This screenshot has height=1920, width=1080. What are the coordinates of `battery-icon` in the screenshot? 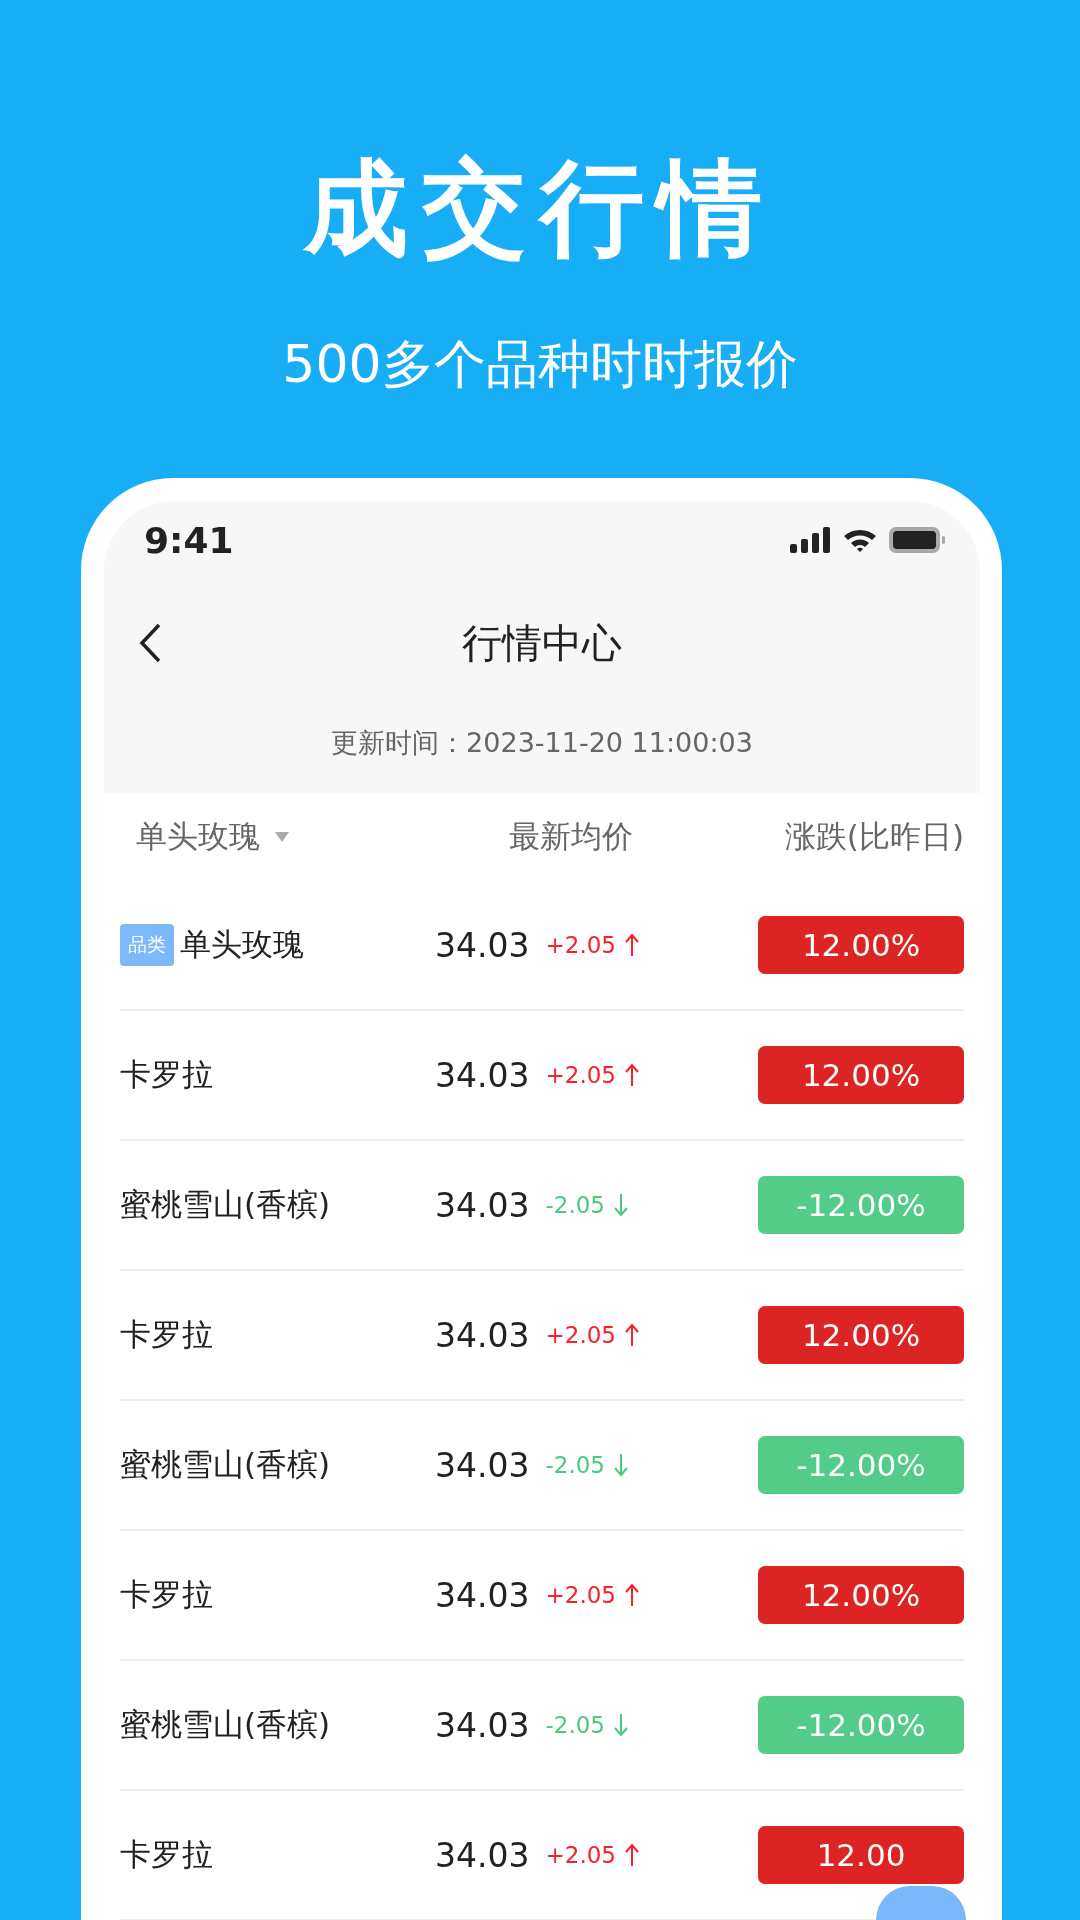 It's located at (917, 540).